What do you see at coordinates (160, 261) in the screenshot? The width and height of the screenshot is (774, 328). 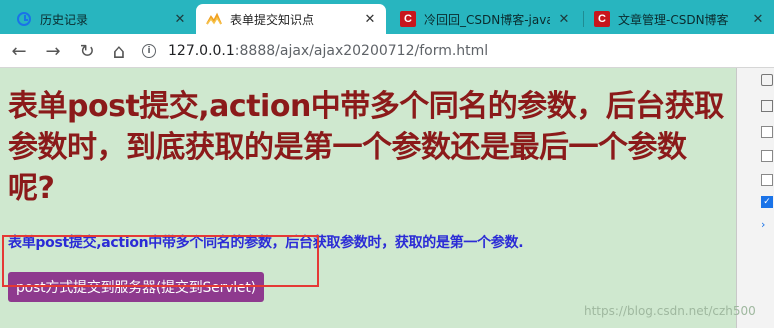 I see `highlight-annotation` at bounding box center [160, 261].